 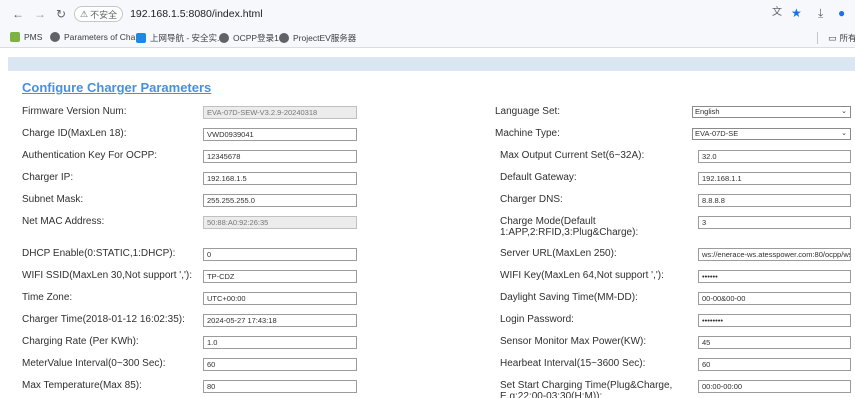 What do you see at coordinates (325, 38) in the screenshot?
I see `bookmark-label: ProjectEV服务器` at bounding box center [325, 38].